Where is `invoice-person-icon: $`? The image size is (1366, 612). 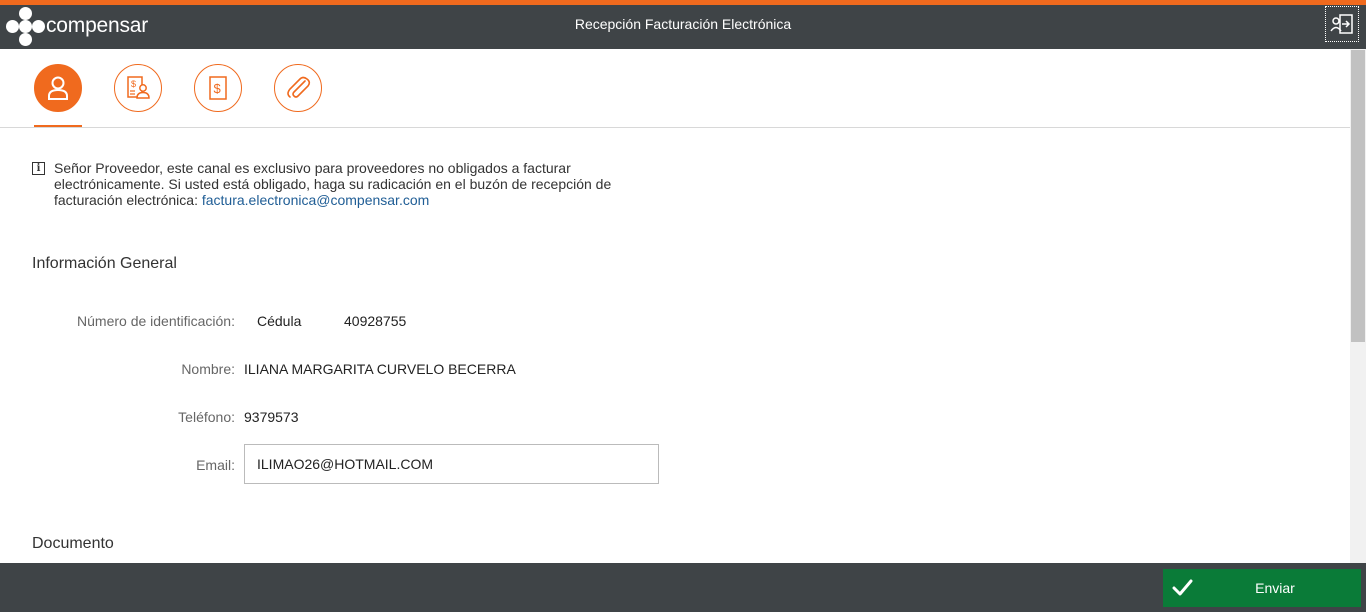 invoice-person-icon: $ is located at coordinates (138, 87).